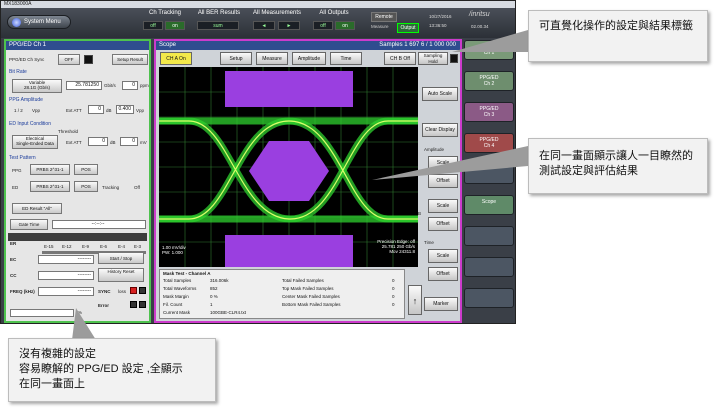 The height and width of the screenshot is (410, 720). What do you see at coordinates (618, 166) in the screenshot?
I see `callout-middle-right: 在同一畫面顯示讓人一目瞭然的測試設定與評估結果` at bounding box center [618, 166].